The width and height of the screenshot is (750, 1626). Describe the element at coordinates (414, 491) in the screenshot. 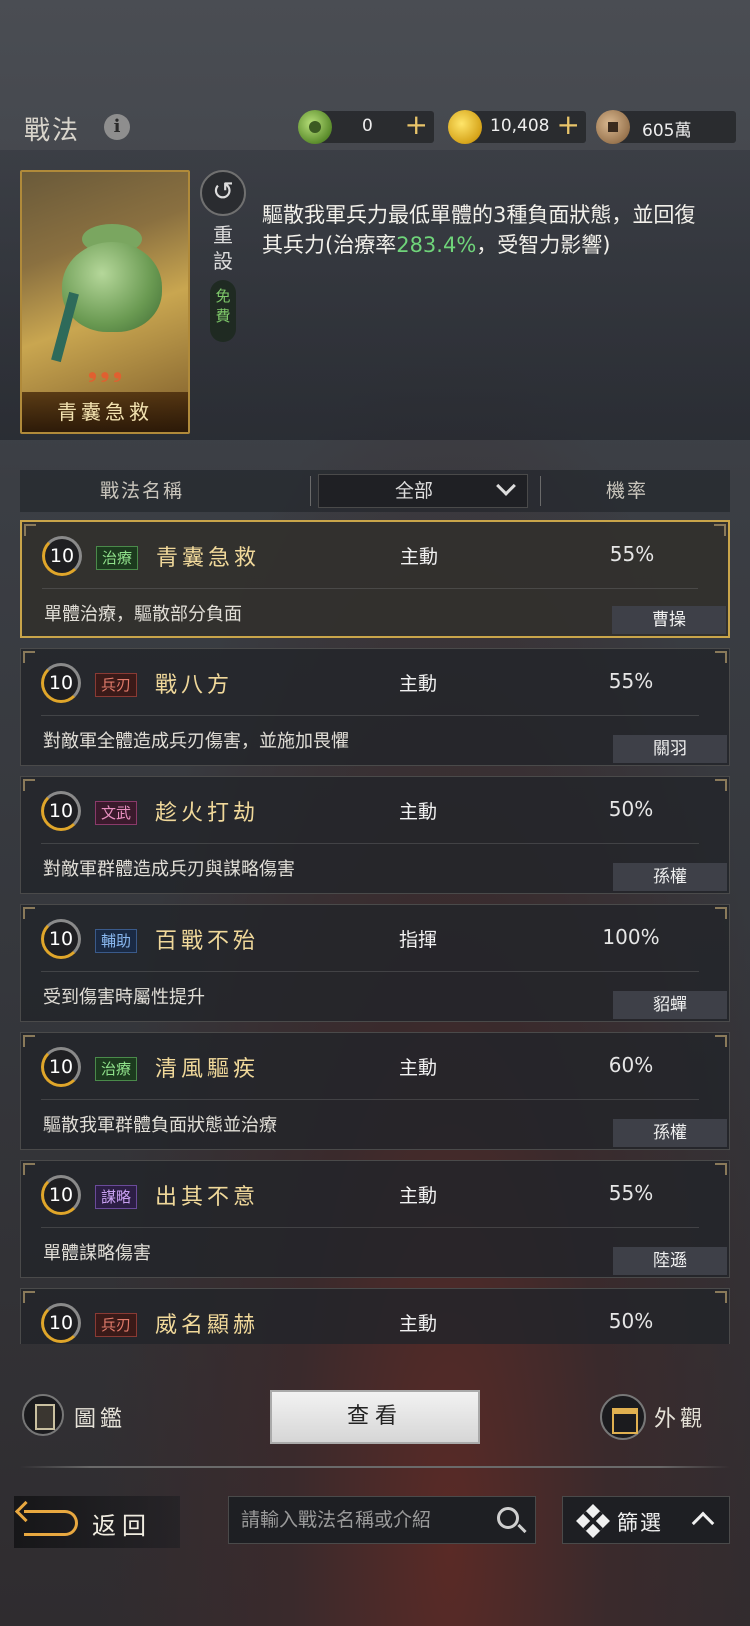

I see `category-filter-value: 全部` at that location.